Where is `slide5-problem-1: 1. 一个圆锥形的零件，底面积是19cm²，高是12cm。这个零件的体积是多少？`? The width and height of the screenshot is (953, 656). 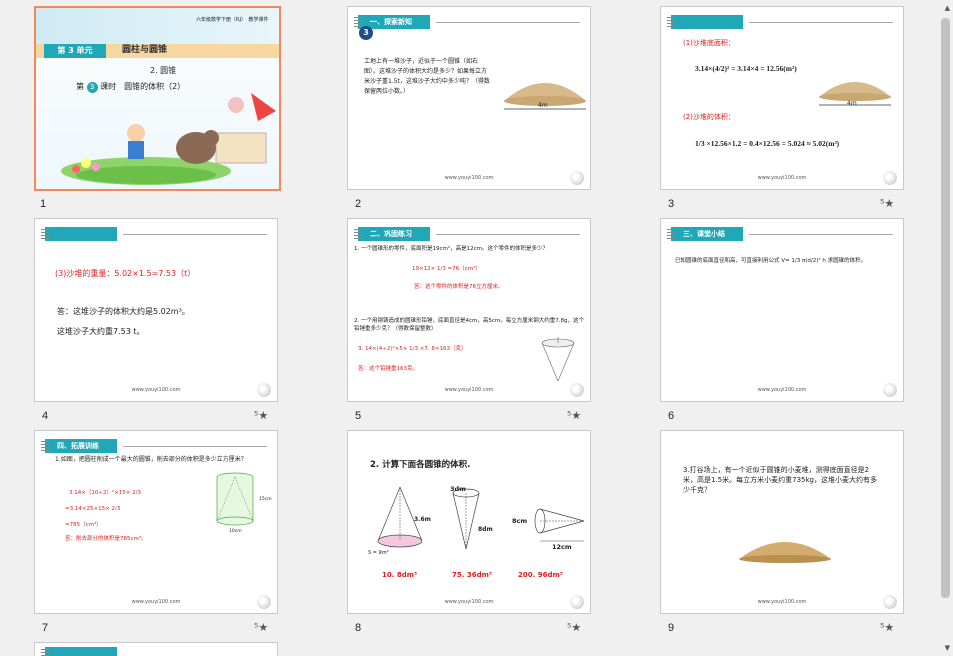 slide5-problem-1: 1. 一个圆锥形的零件，底面积是19cm²，高是12cm。这个零件的体积是多少？ is located at coordinates (451, 249).